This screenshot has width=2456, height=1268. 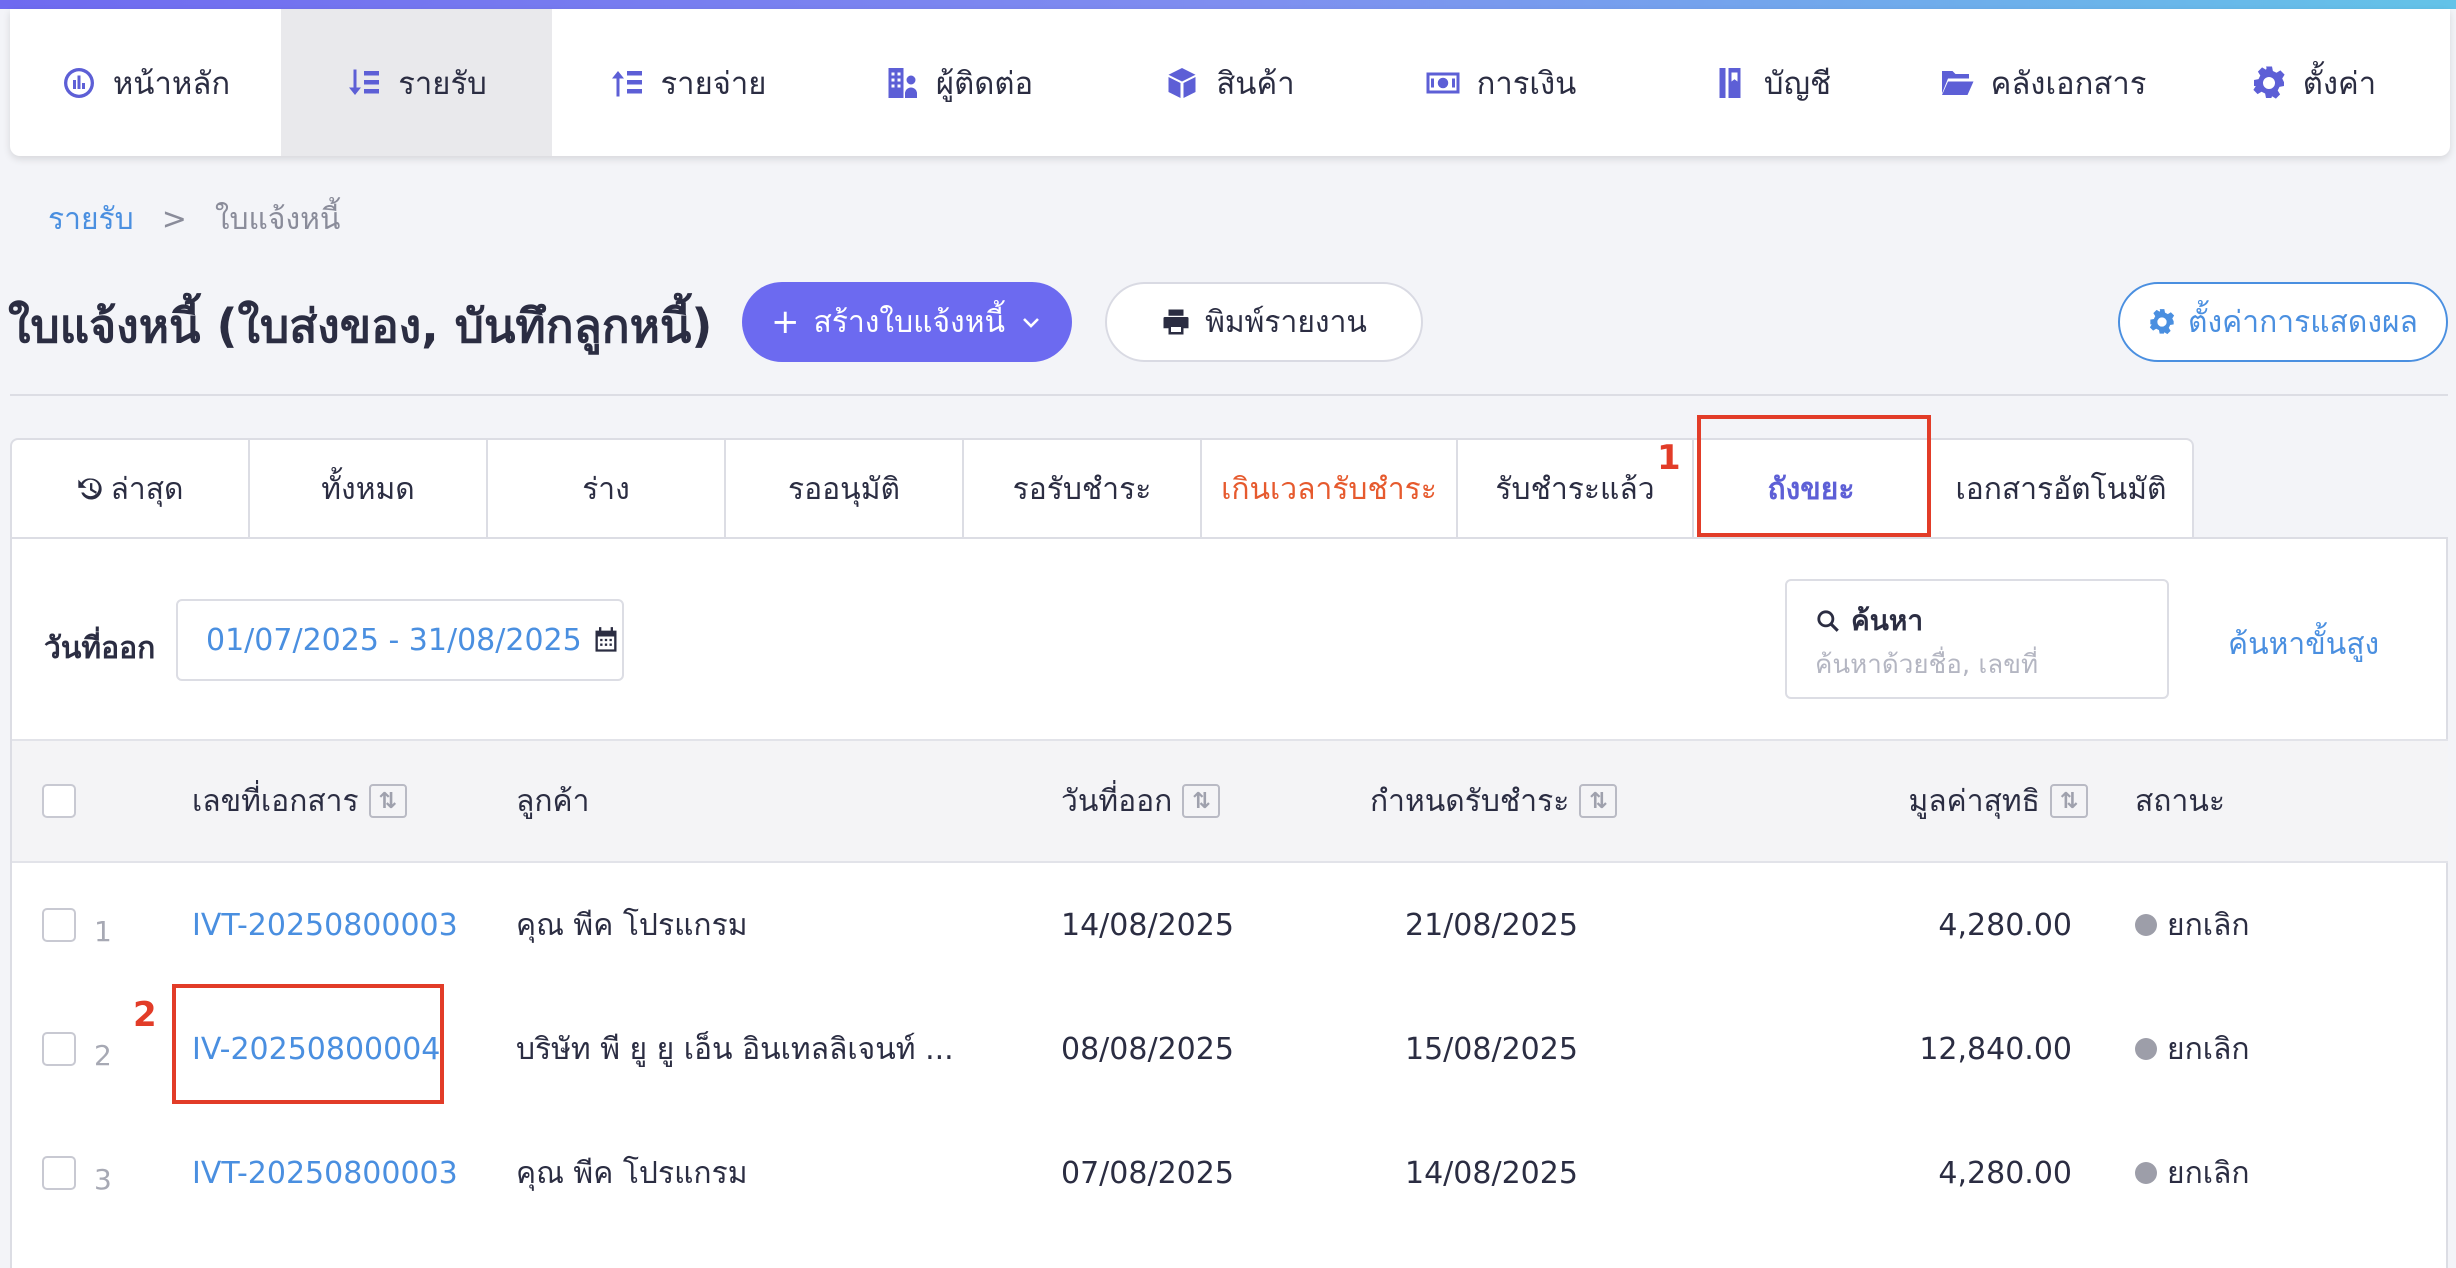 What do you see at coordinates (1443, 82) in the screenshot?
I see `money-icon` at bounding box center [1443, 82].